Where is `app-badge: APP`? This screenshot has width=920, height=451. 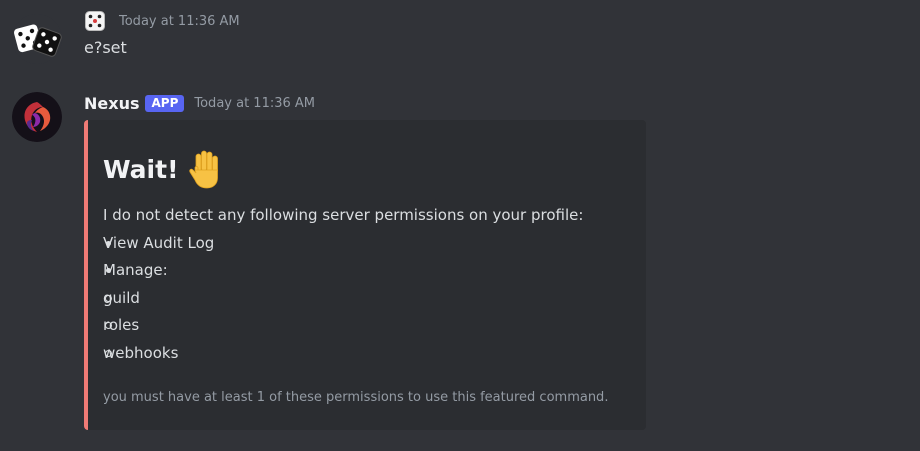
app-badge: APP is located at coordinates (165, 103).